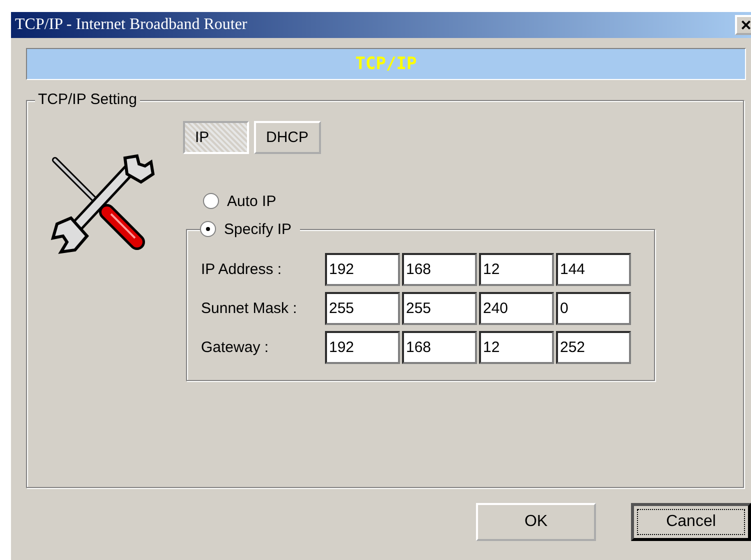 This screenshot has width=751, height=560. What do you see at coordinates (386, 64) in the screenshot?
I see `banner-title: TCP/IP` at bounding box center [386, 64].